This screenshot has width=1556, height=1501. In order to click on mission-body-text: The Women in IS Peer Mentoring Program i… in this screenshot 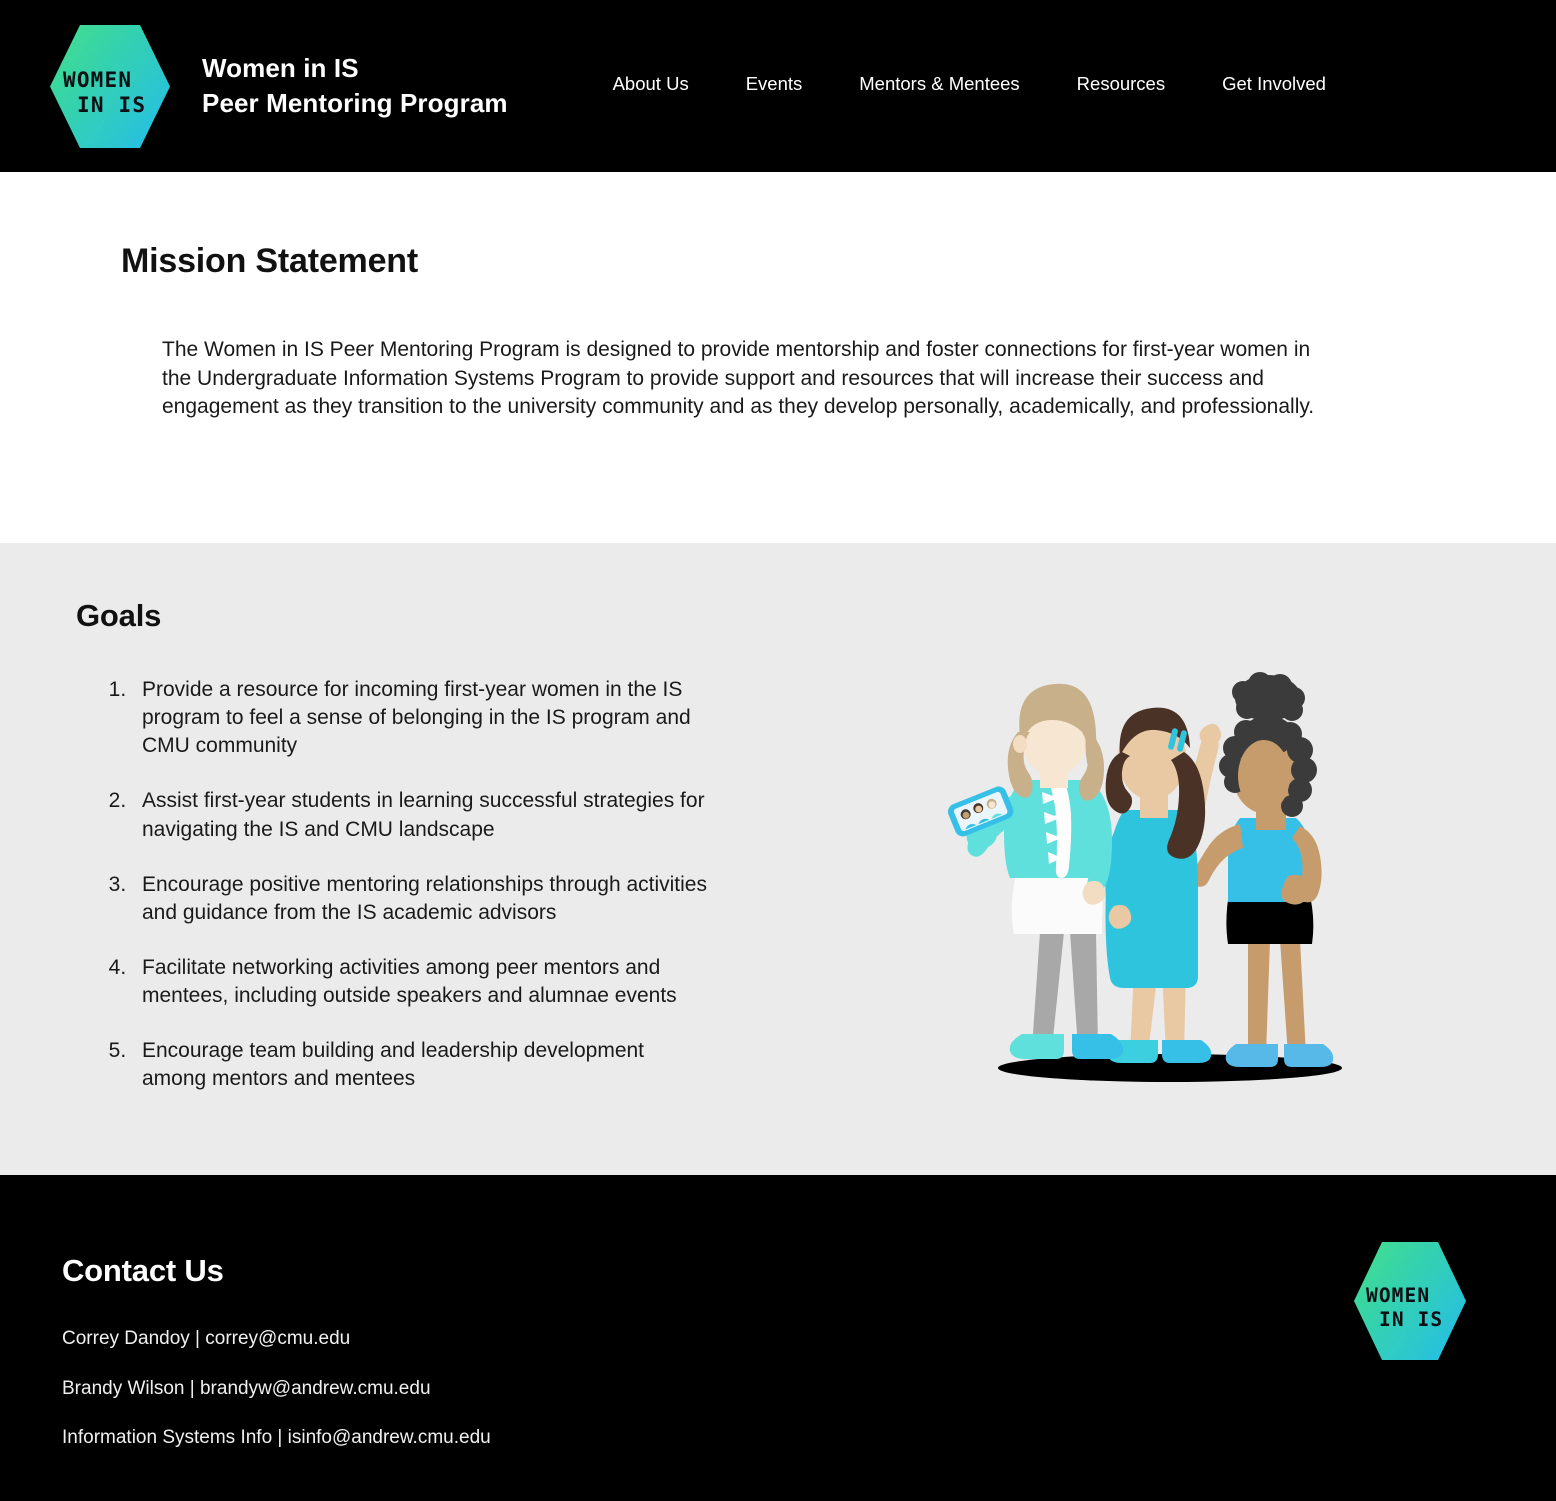, I will do `click(738, 378)`.